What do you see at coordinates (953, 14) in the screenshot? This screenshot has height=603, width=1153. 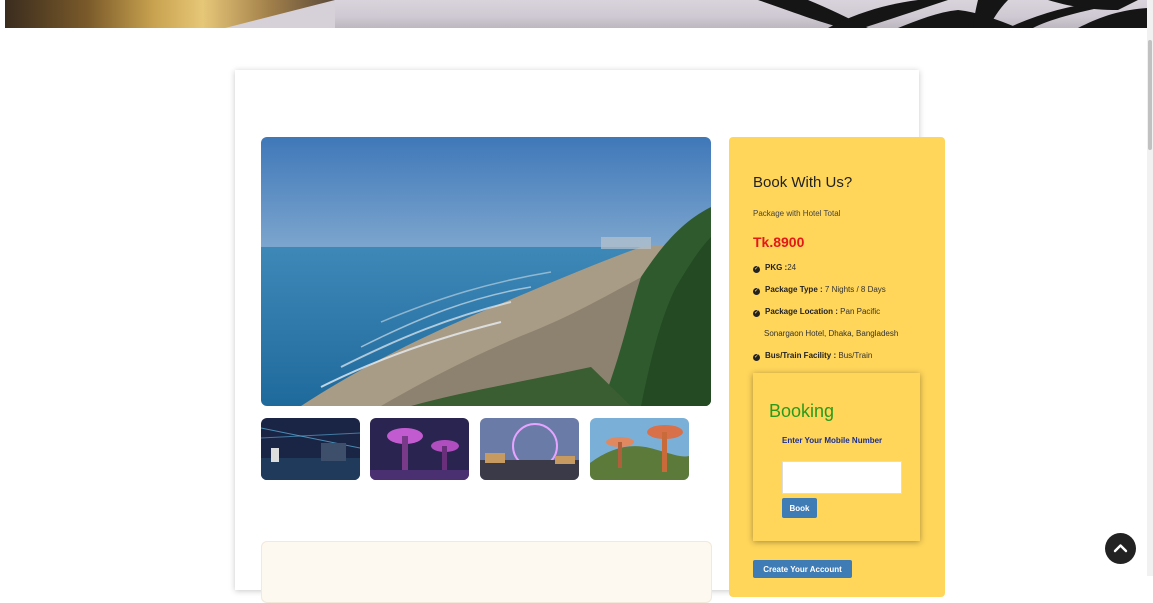 I see `banner-palm-silhouette` at bounding box center [953, 14].